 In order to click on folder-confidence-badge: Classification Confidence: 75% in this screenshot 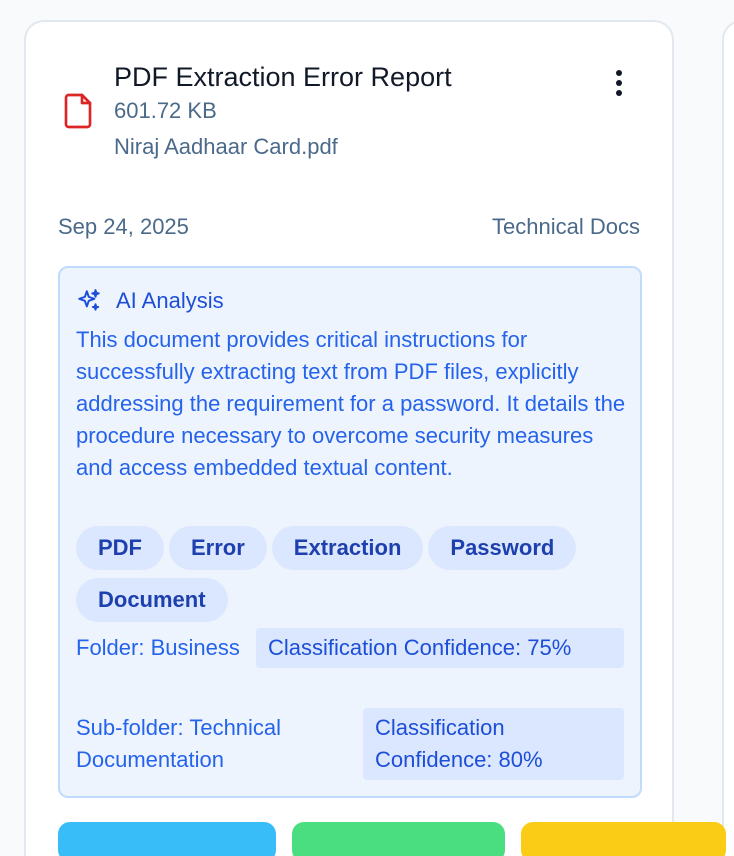, I will do `click(440, 648)`.